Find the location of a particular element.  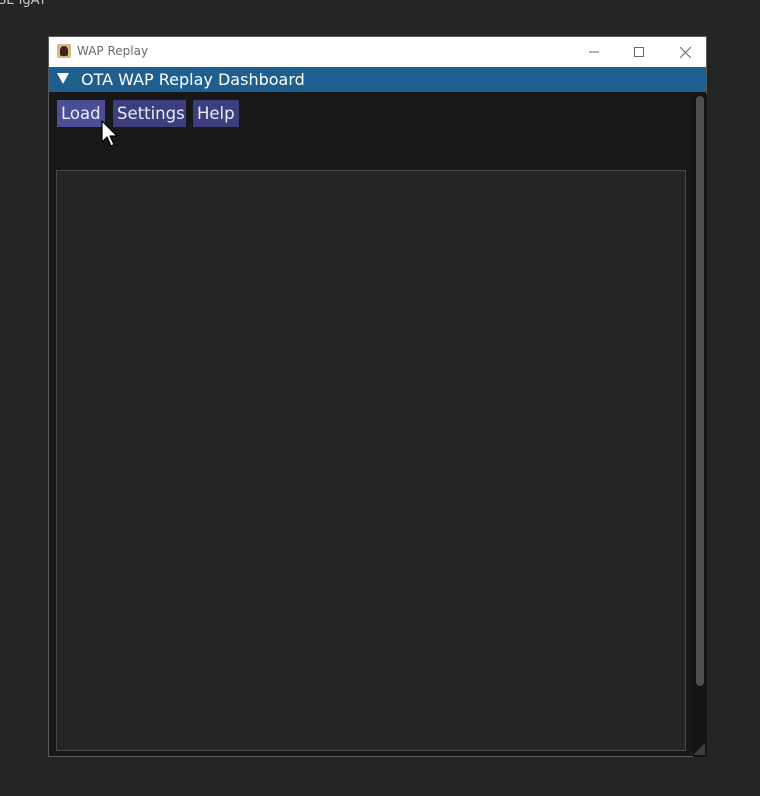

maximize-button is located at coordinates (639, 52).